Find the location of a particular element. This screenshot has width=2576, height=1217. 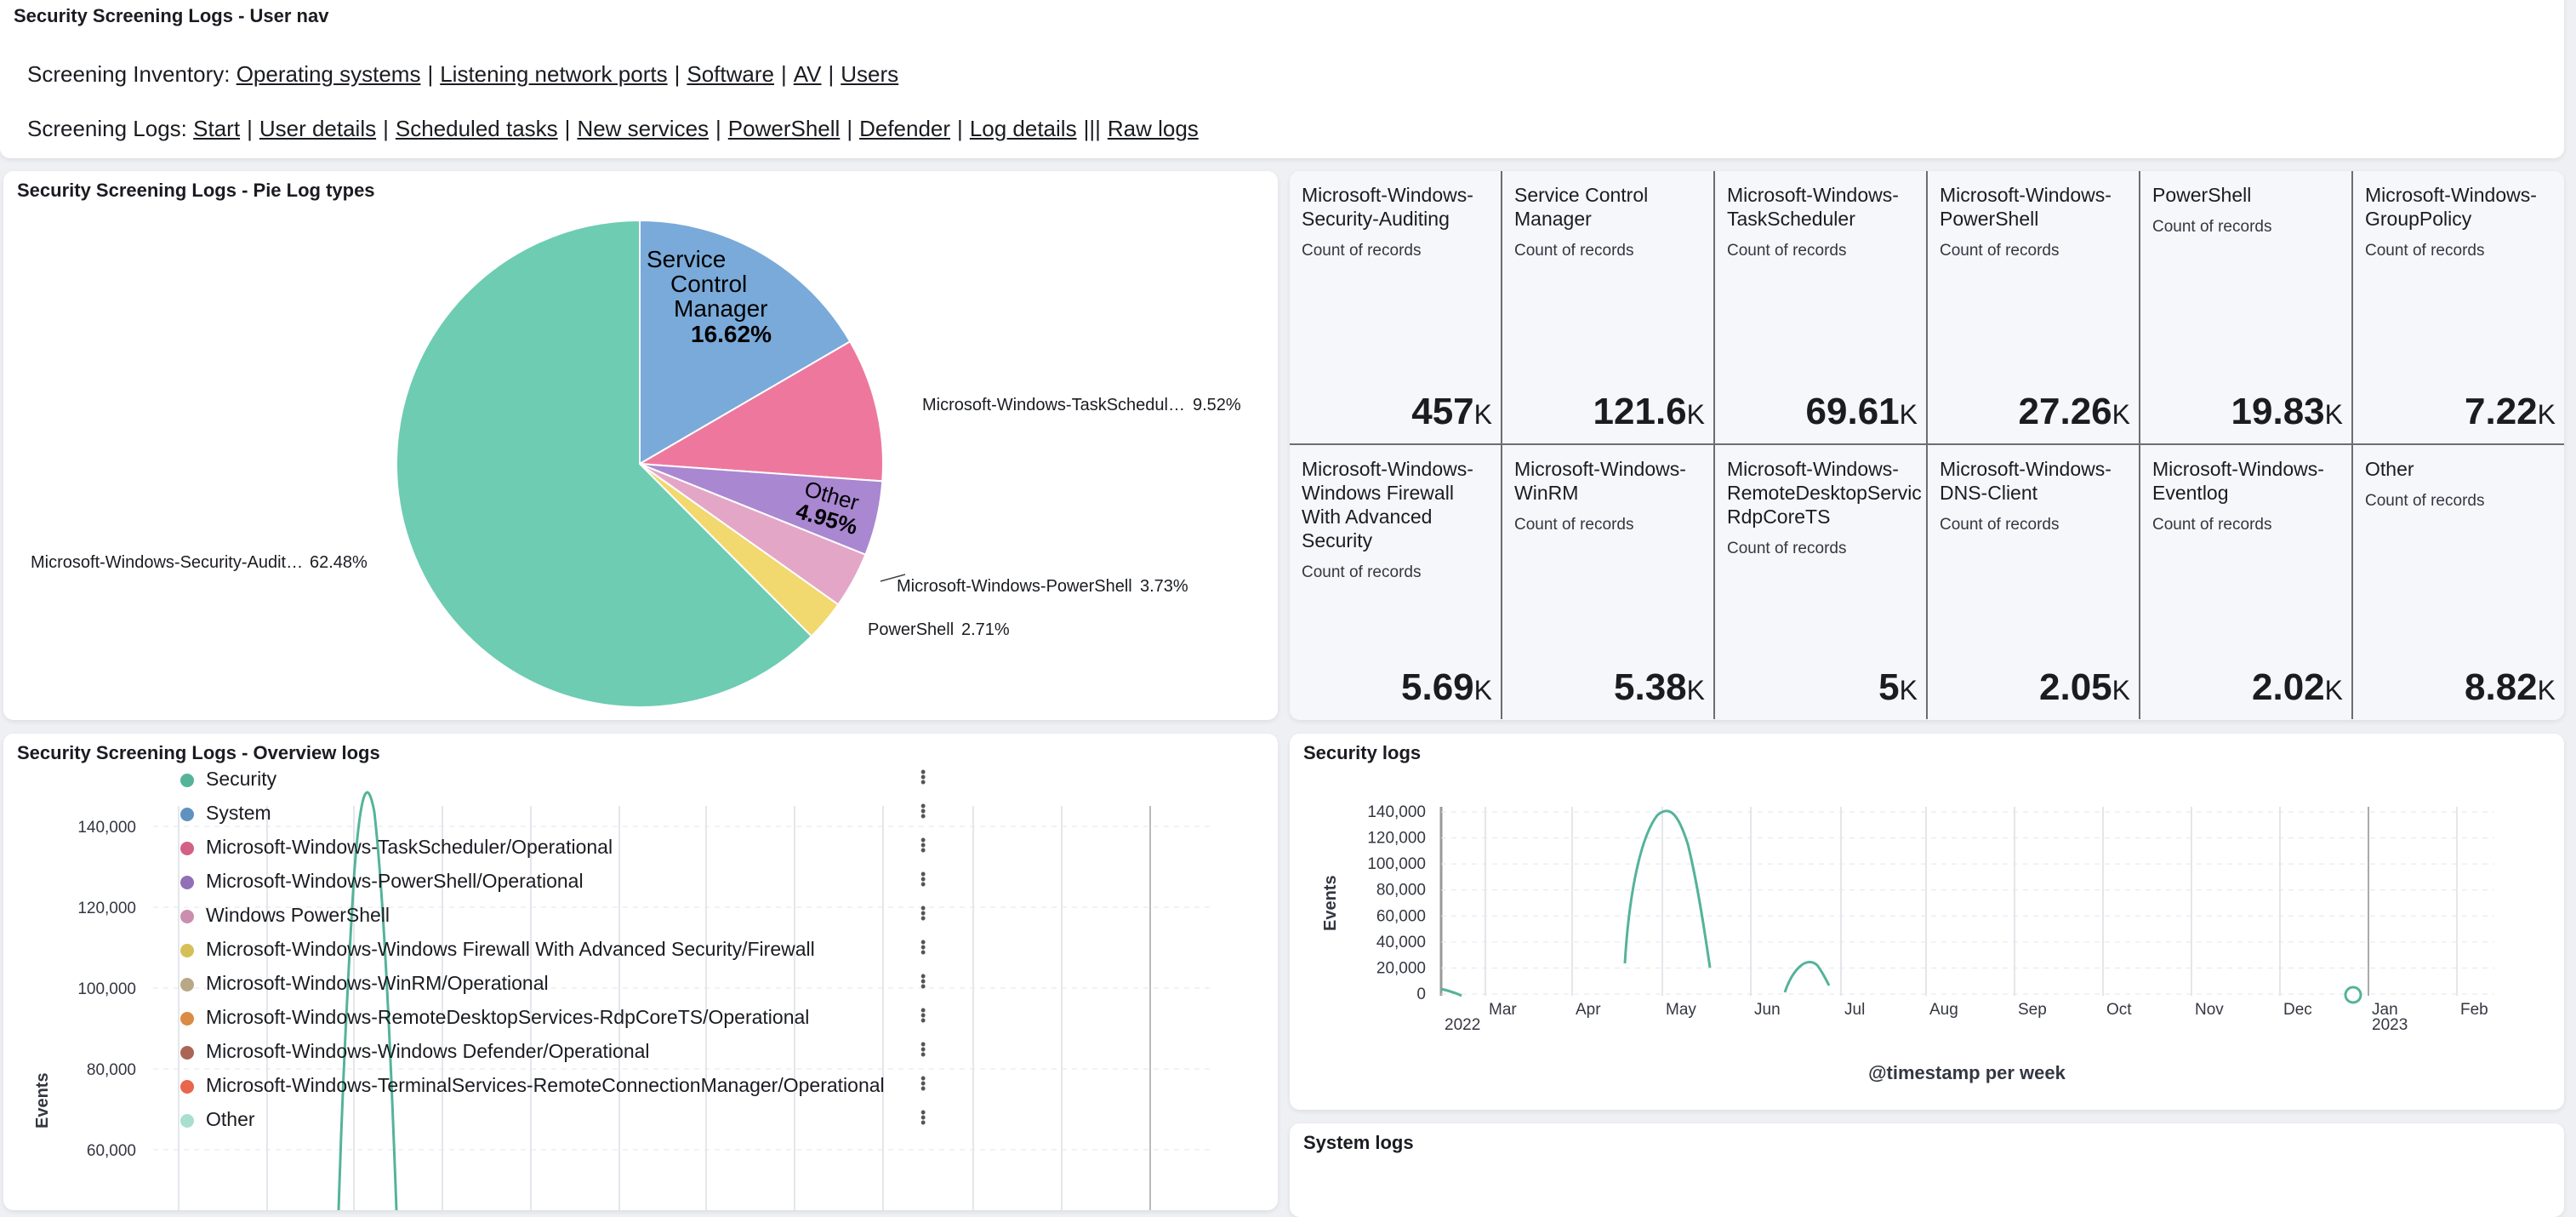

metric-value: 5.69K is located at coordinates (1446, 687).